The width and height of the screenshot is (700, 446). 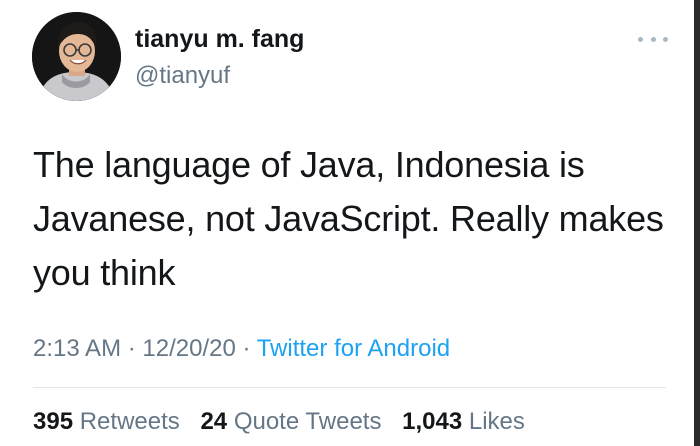 What do you see at coordinates (353, 348) in the screenshot?
I see `tweet-source-link: Twitter for Android` at bounding box center [353, 348].